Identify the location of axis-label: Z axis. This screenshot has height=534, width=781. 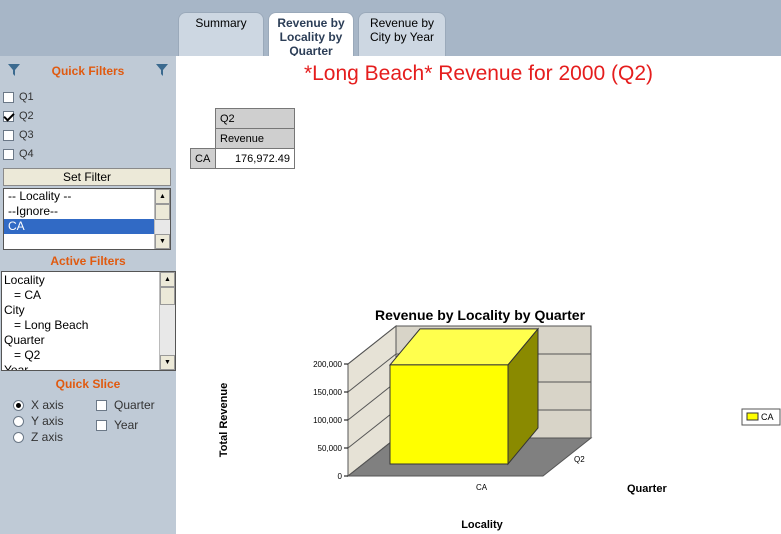
(47, 437).